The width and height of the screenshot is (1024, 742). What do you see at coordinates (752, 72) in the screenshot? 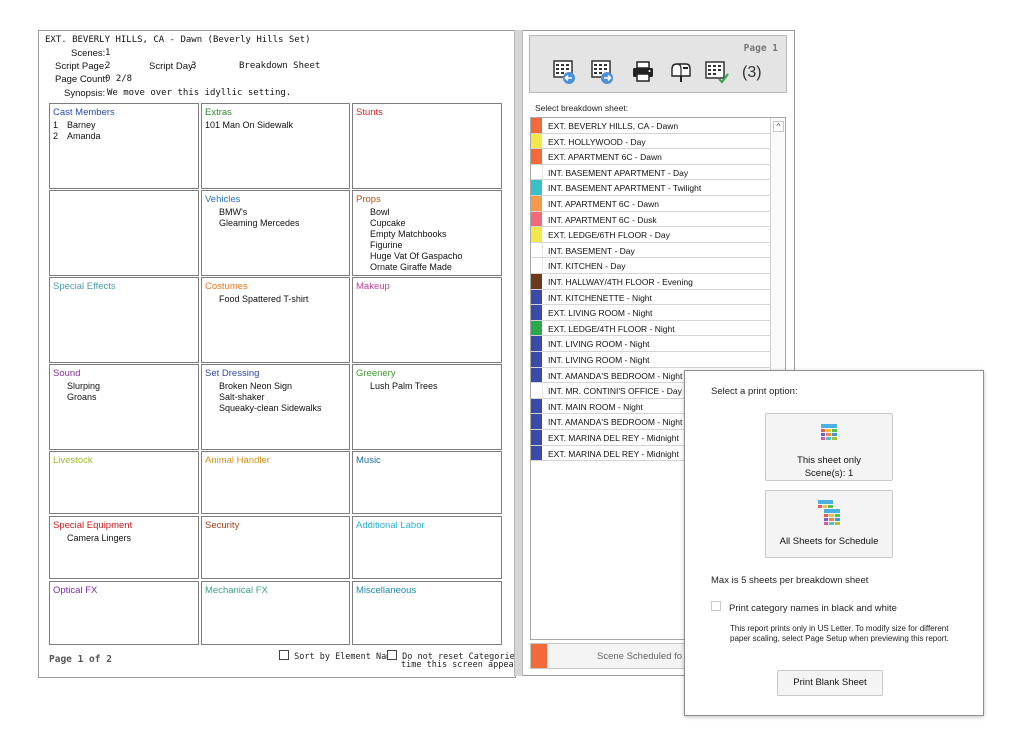
I see `sheet-count: (3)` at bounding box center [752, 72].